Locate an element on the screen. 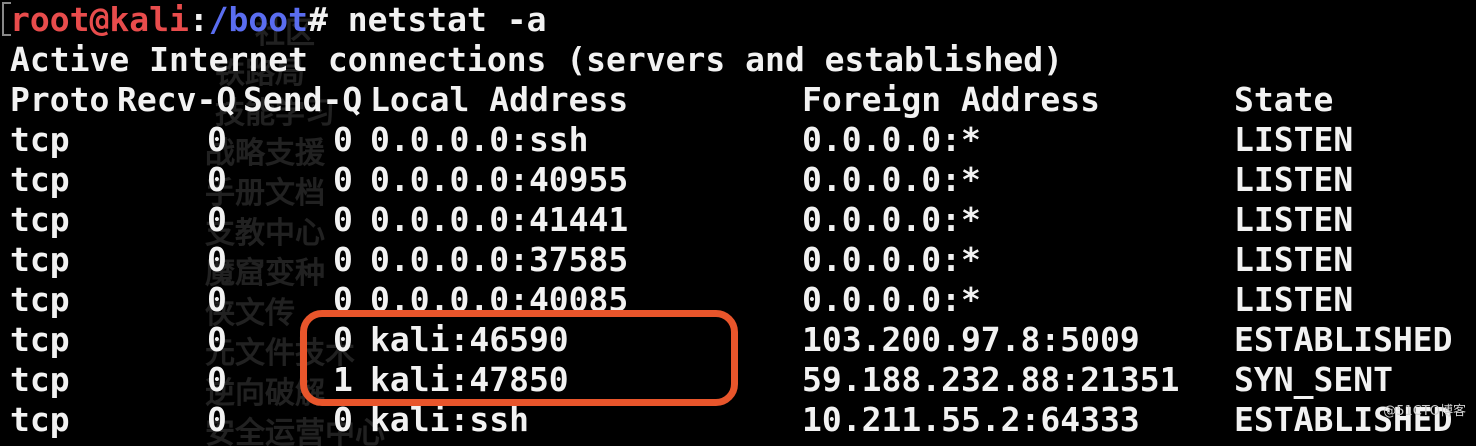 This screenshot has height=446, width=1476. column-proto: Proto is located at coordinates (60, 99).